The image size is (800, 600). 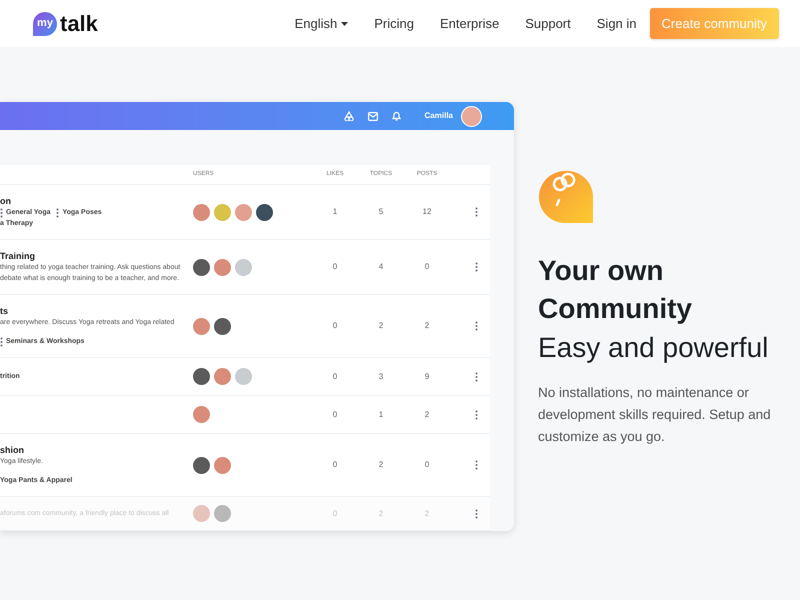 What do you see at coordinates (344, 24) in the screenshot?
I see `caret-icon` at bounding box center [344, 24].